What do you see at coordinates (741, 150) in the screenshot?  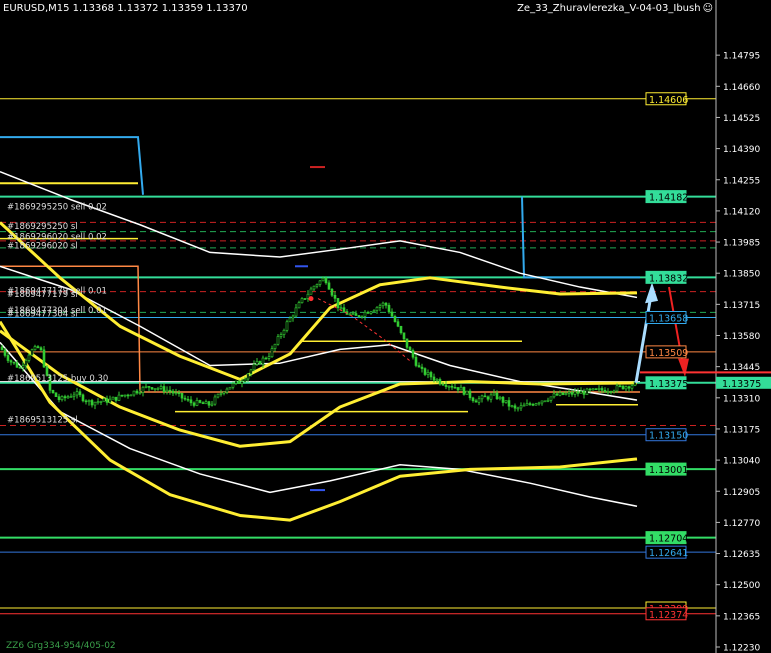 I see `axis-tick-label: 1.14390` at bounding box center [741, 150].